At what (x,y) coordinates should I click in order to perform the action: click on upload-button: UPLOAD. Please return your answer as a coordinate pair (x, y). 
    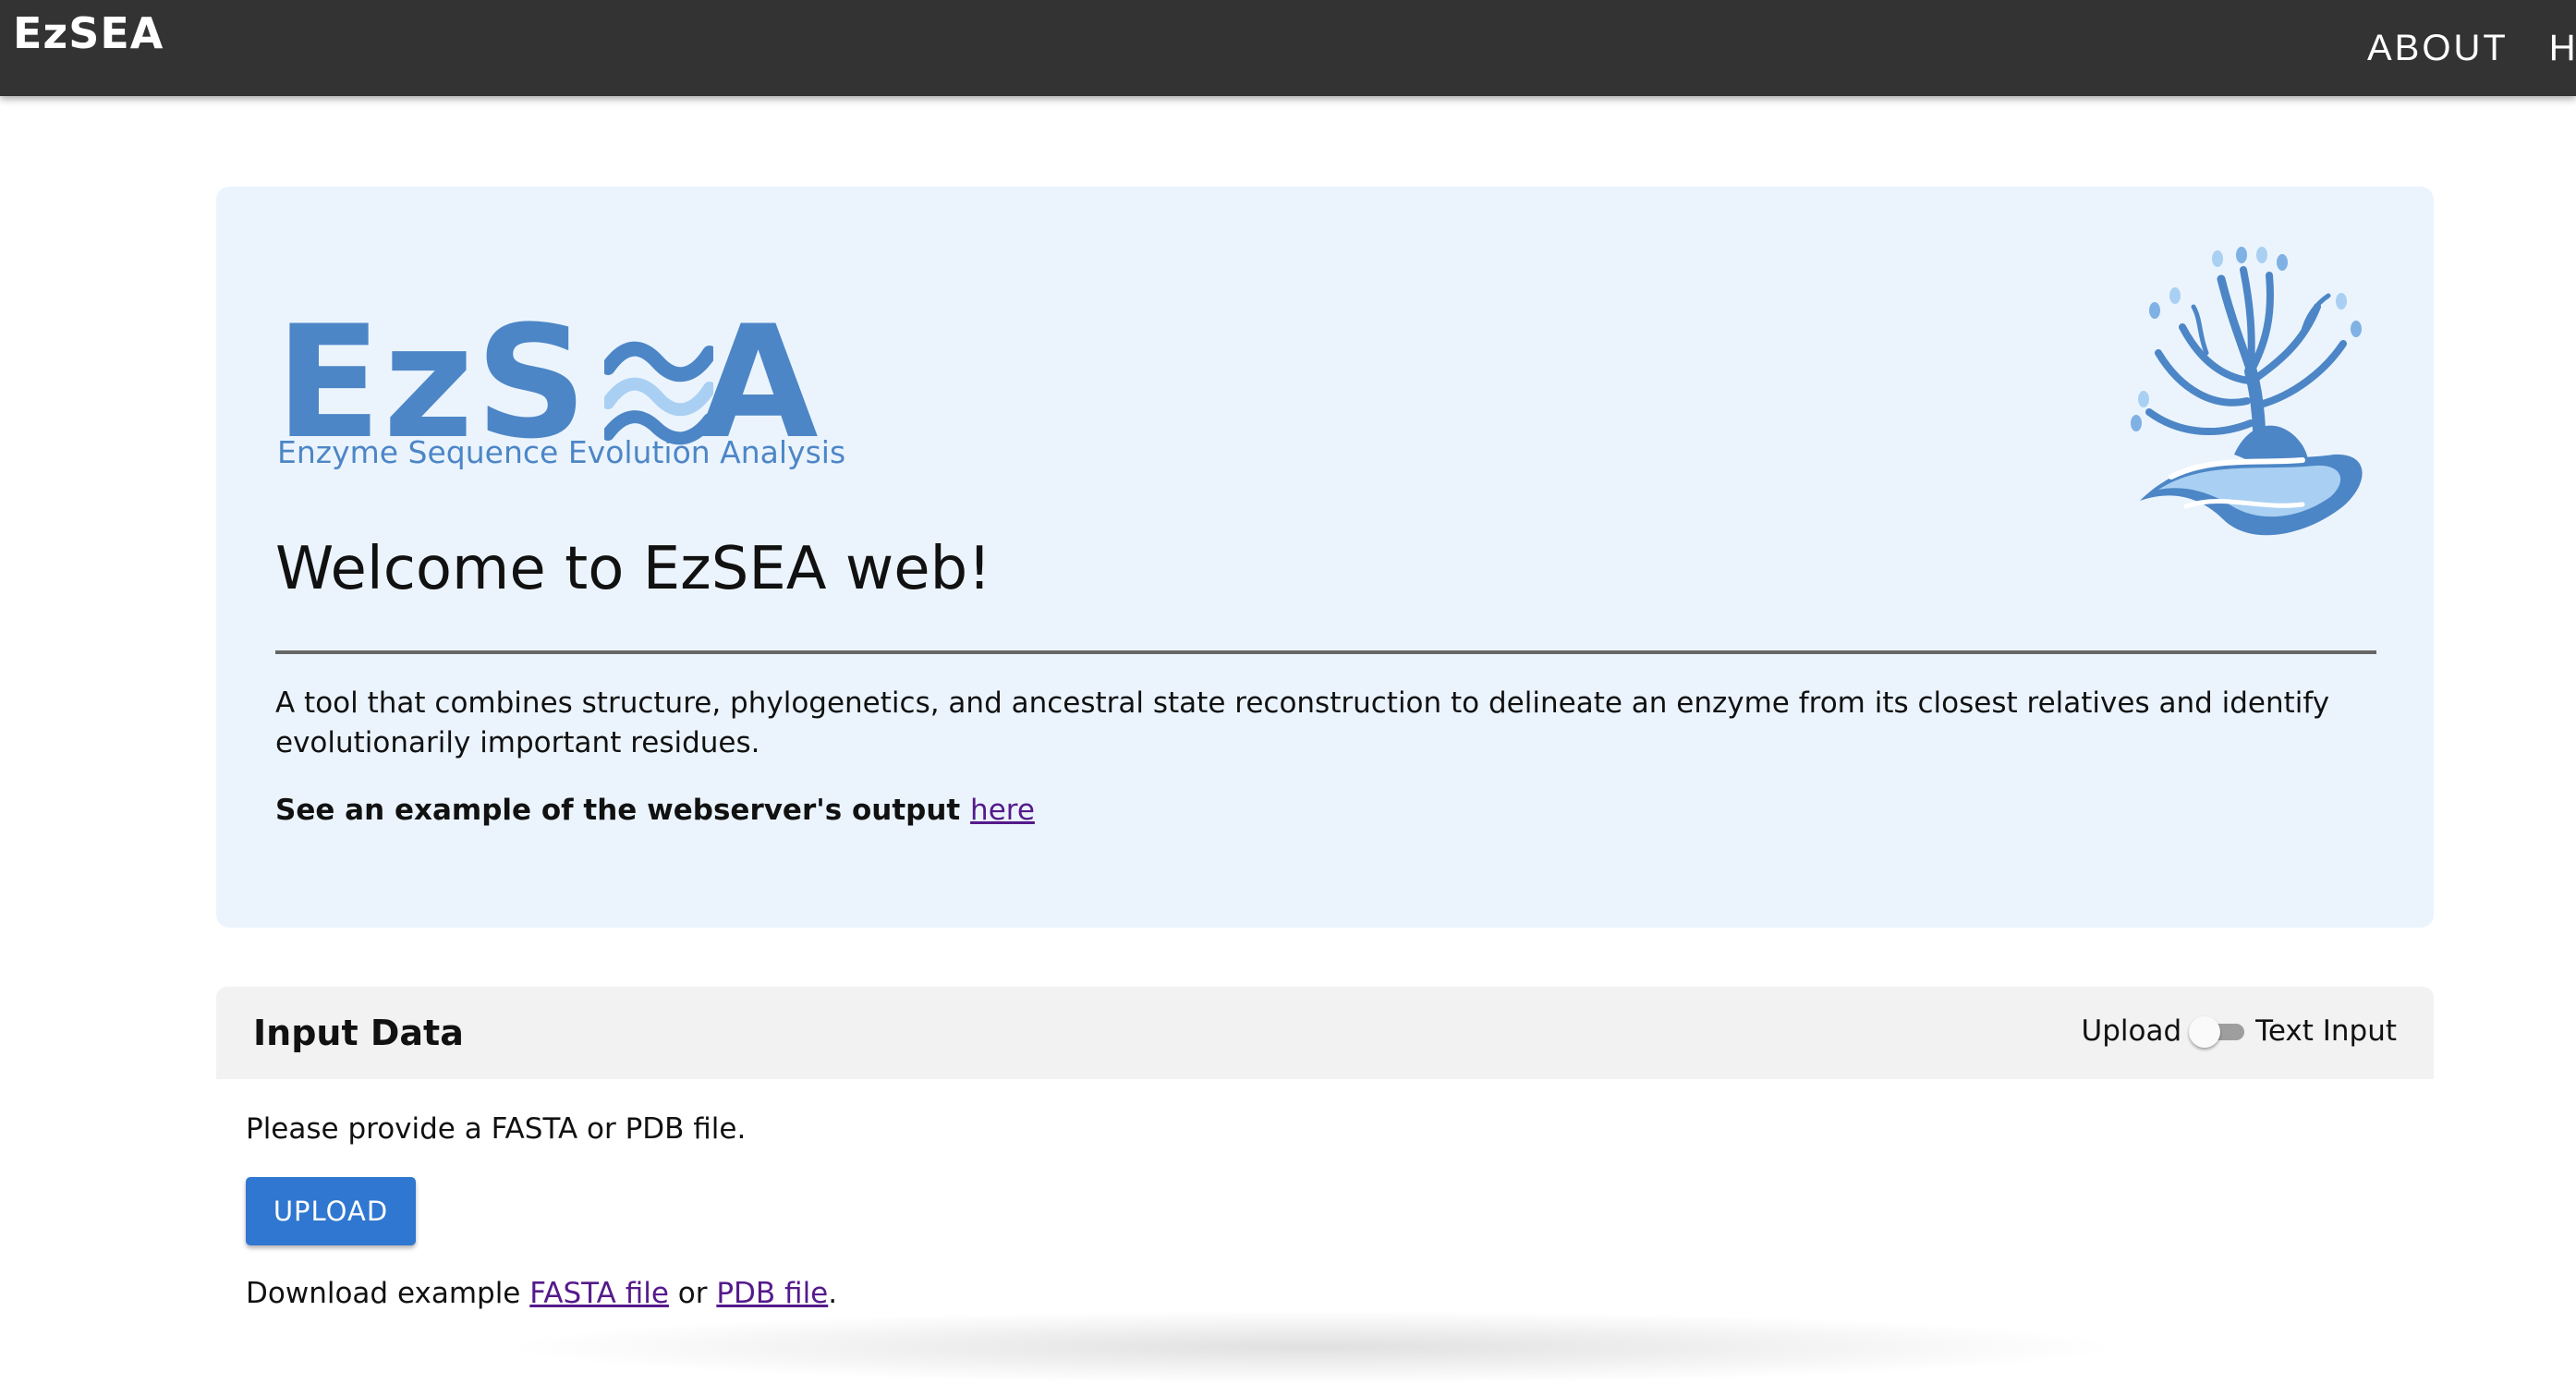
    Looking at the image, I should click on (331, 1211).